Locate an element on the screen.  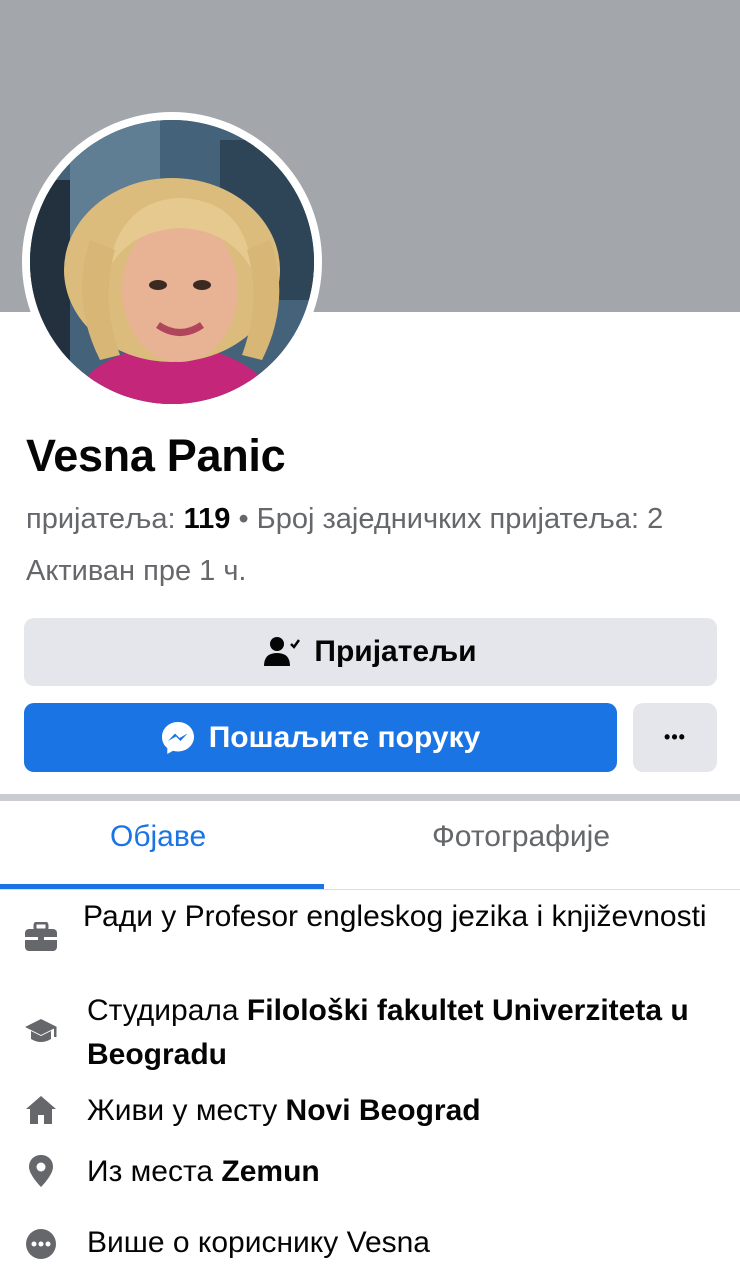
more-options-button: ••• is located at coordinates (675, 737).